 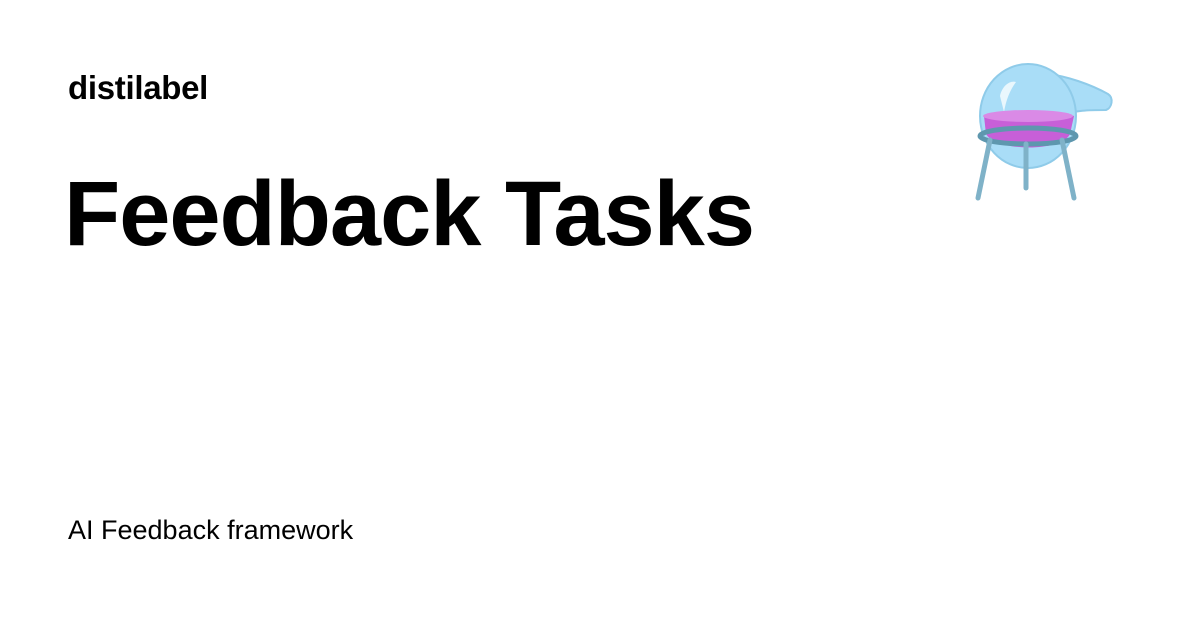 I want to click on tagline: AI Feedback framework, so click(x=211, y=530).